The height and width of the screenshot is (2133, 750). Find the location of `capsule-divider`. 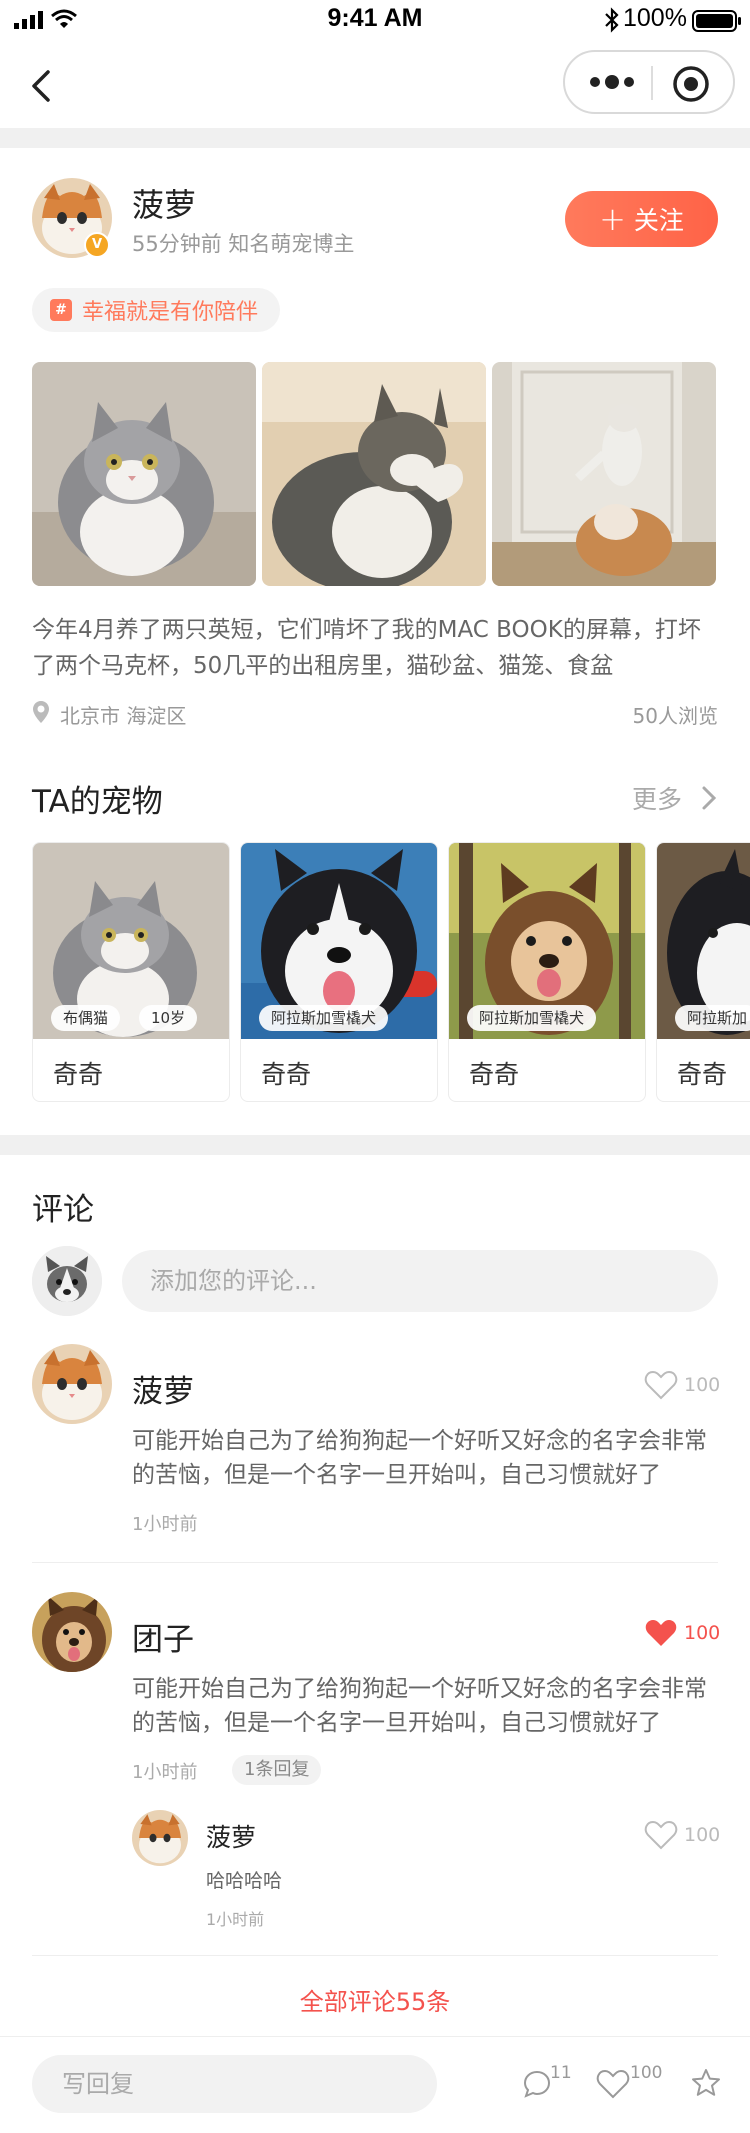

capsule-divider is located at coordinates (652, 83).